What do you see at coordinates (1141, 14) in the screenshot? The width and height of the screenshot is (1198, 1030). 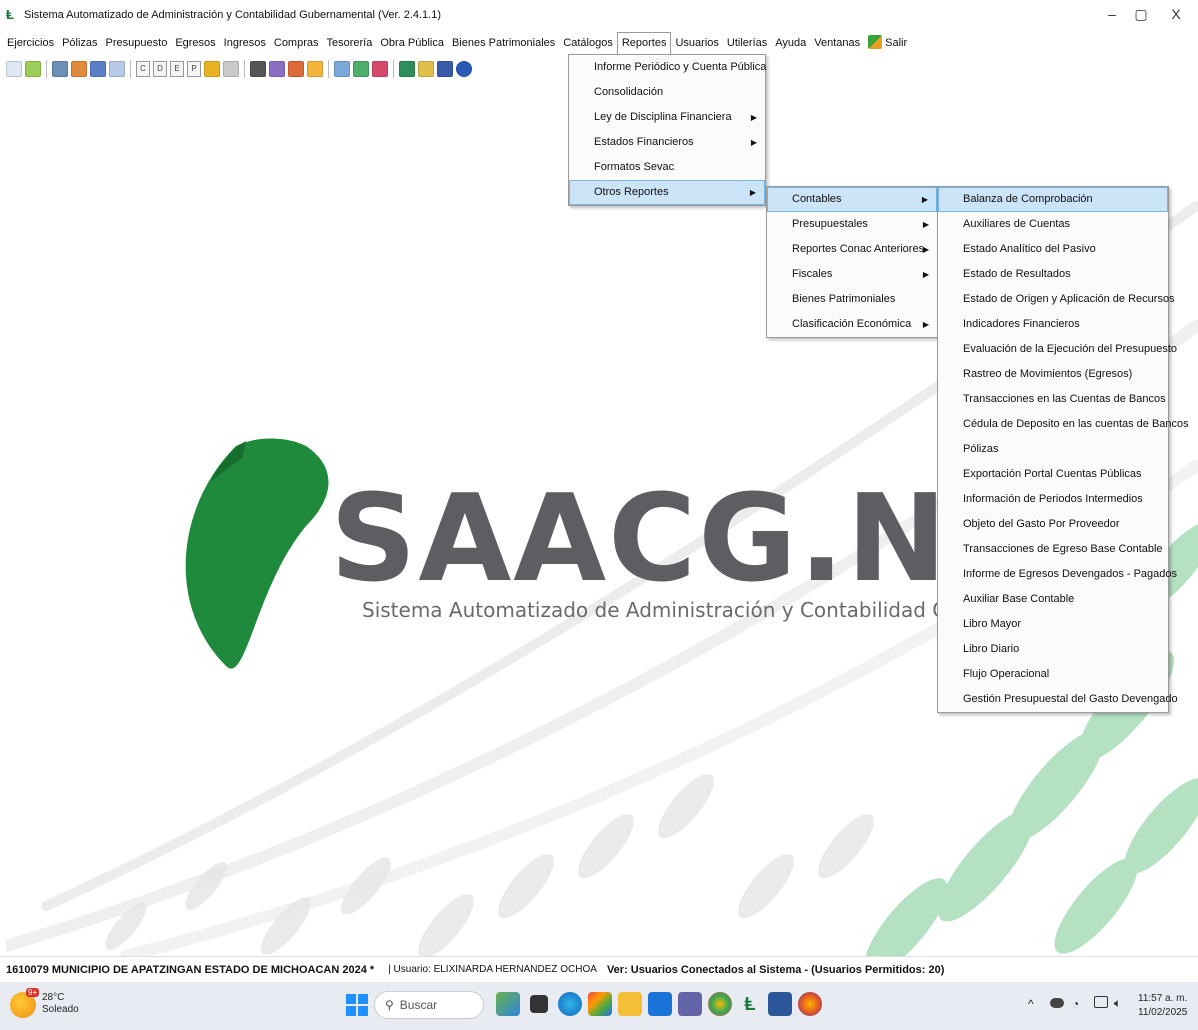 I see `restore-button: ▢` at bounding box center [1141, 14].